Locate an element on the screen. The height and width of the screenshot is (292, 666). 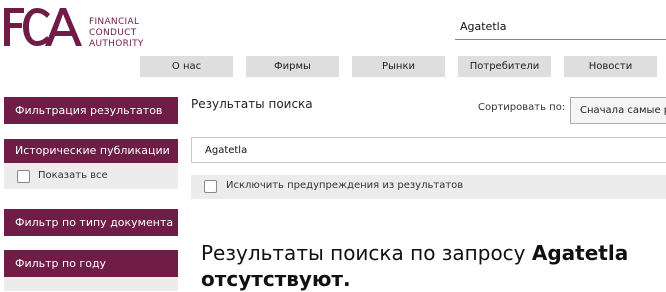
show-all-label: Показать все is located at coordinates (73, 175).